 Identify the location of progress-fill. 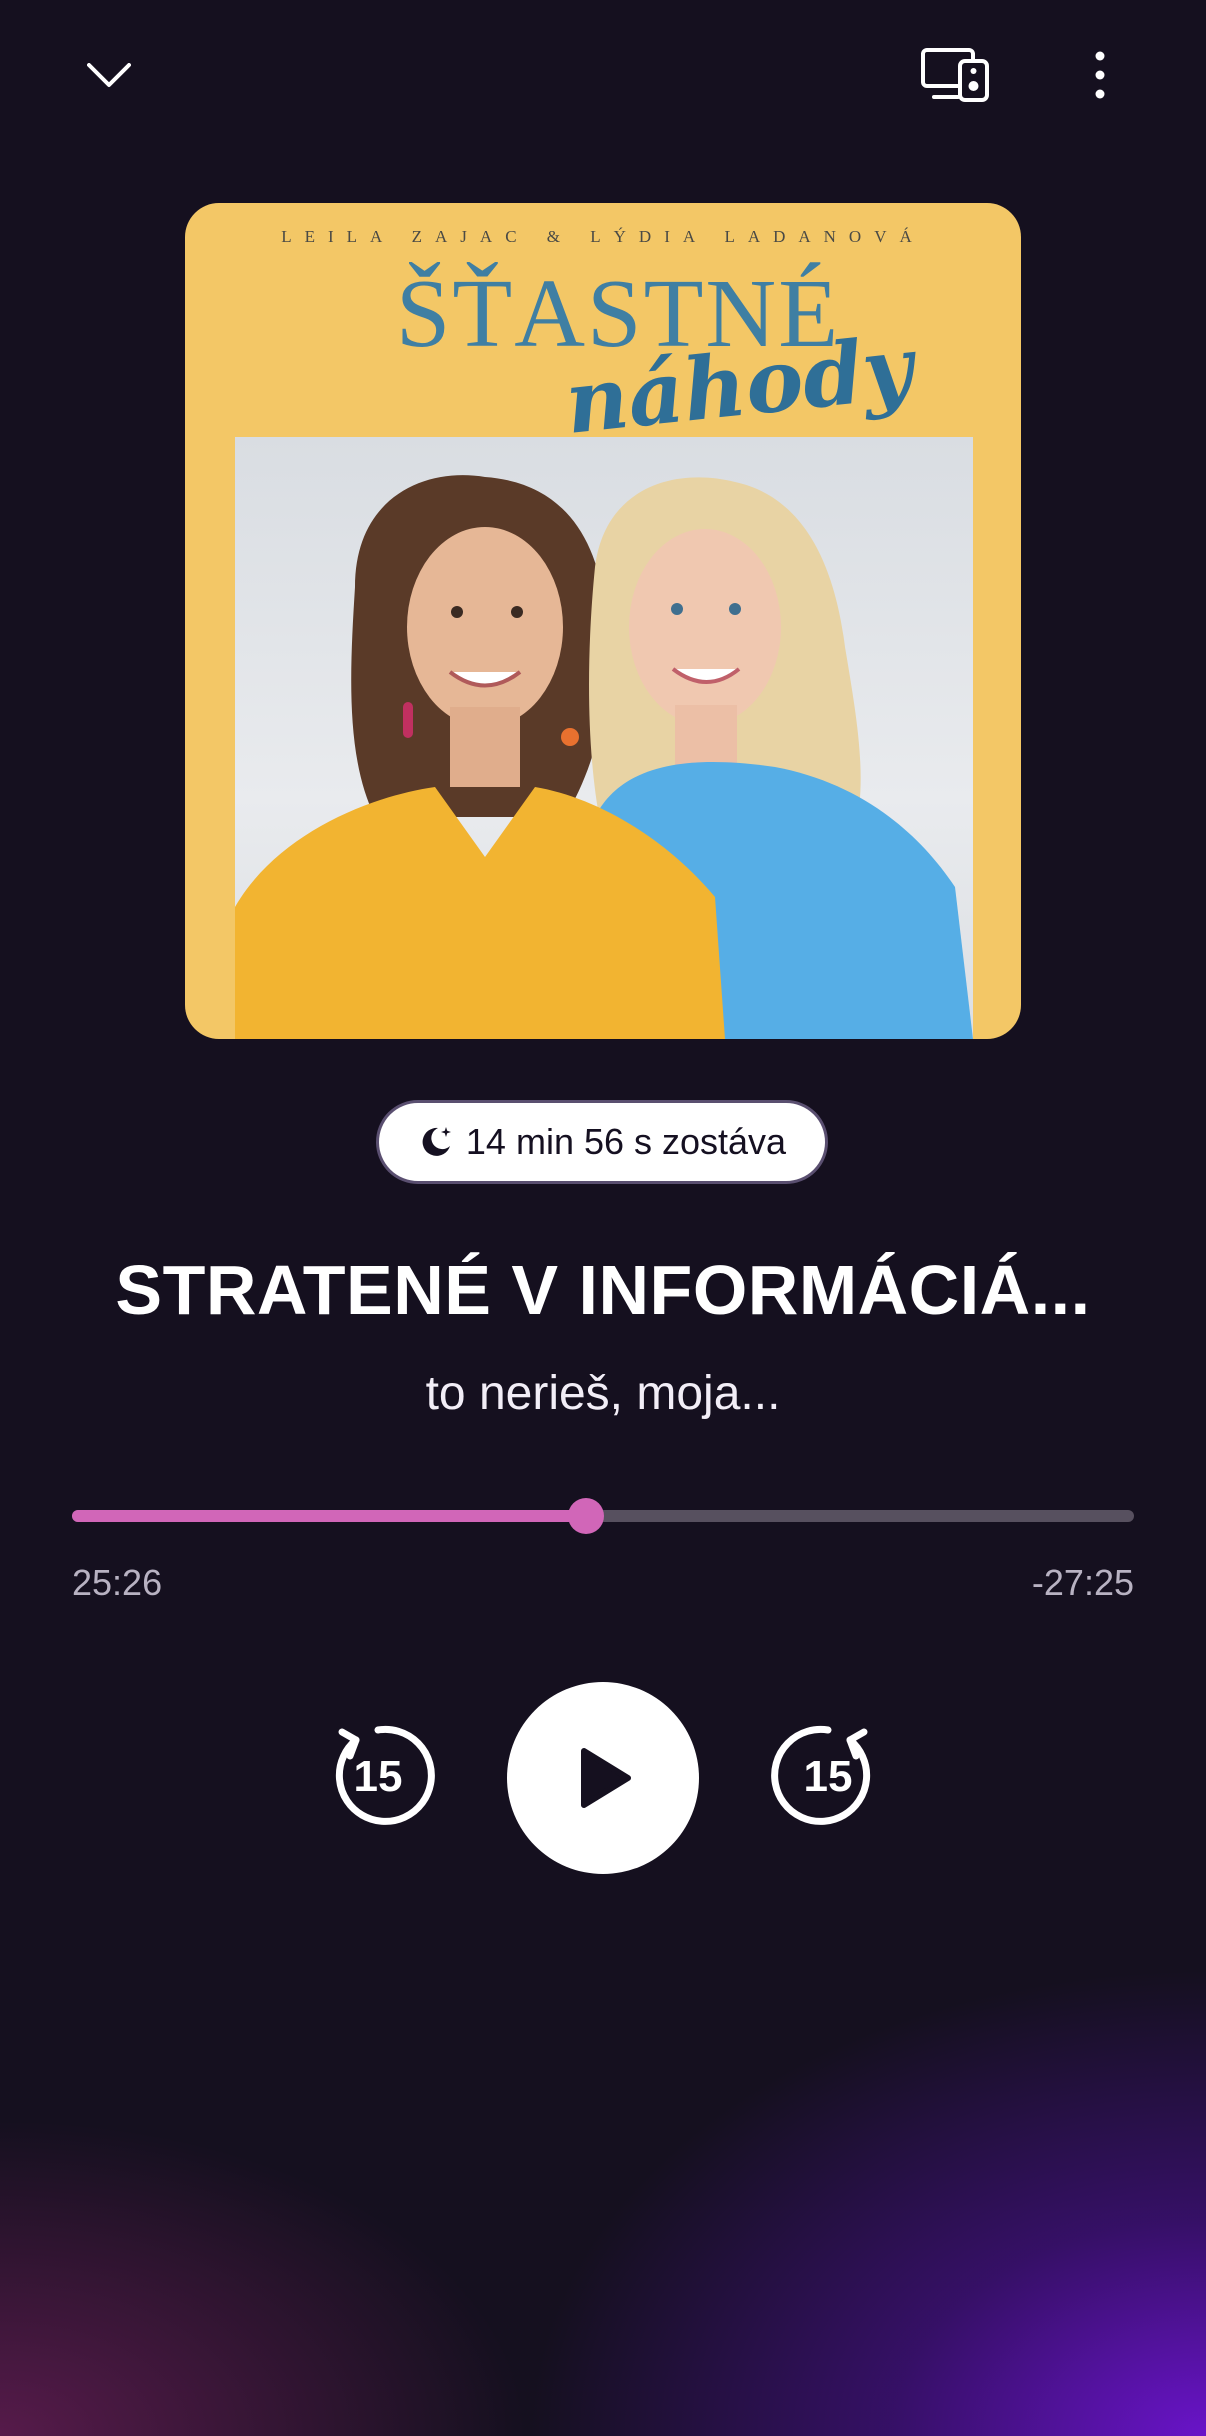
(329, 1516).